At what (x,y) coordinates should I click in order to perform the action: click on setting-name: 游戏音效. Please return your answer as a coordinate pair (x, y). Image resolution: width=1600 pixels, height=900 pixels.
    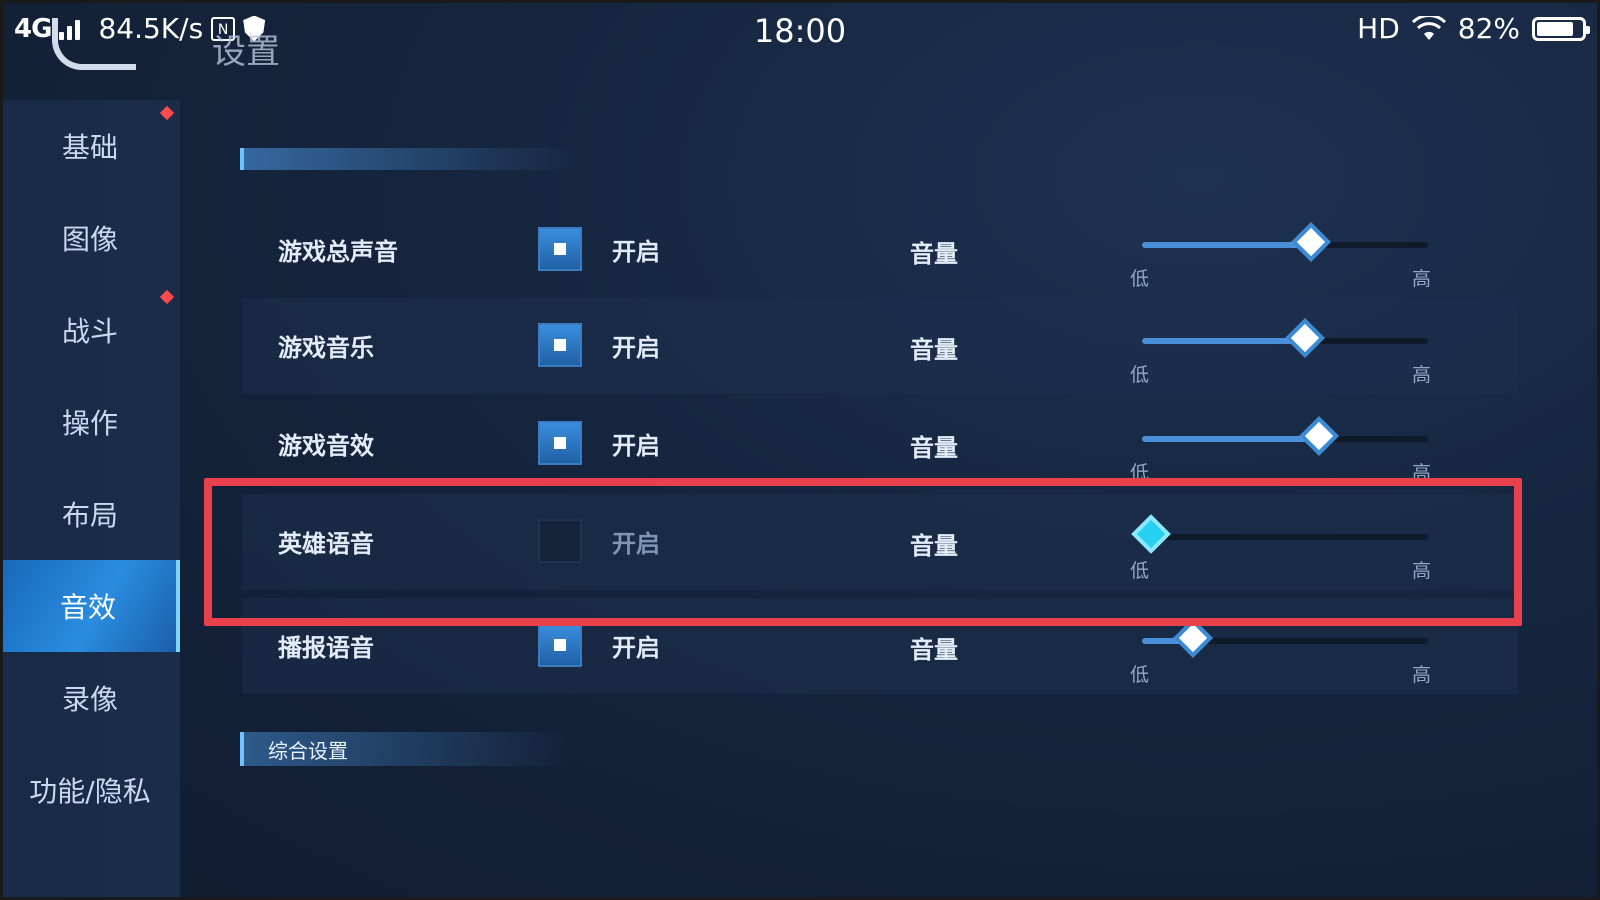
    Looking at the image, I should click on (326, 446).